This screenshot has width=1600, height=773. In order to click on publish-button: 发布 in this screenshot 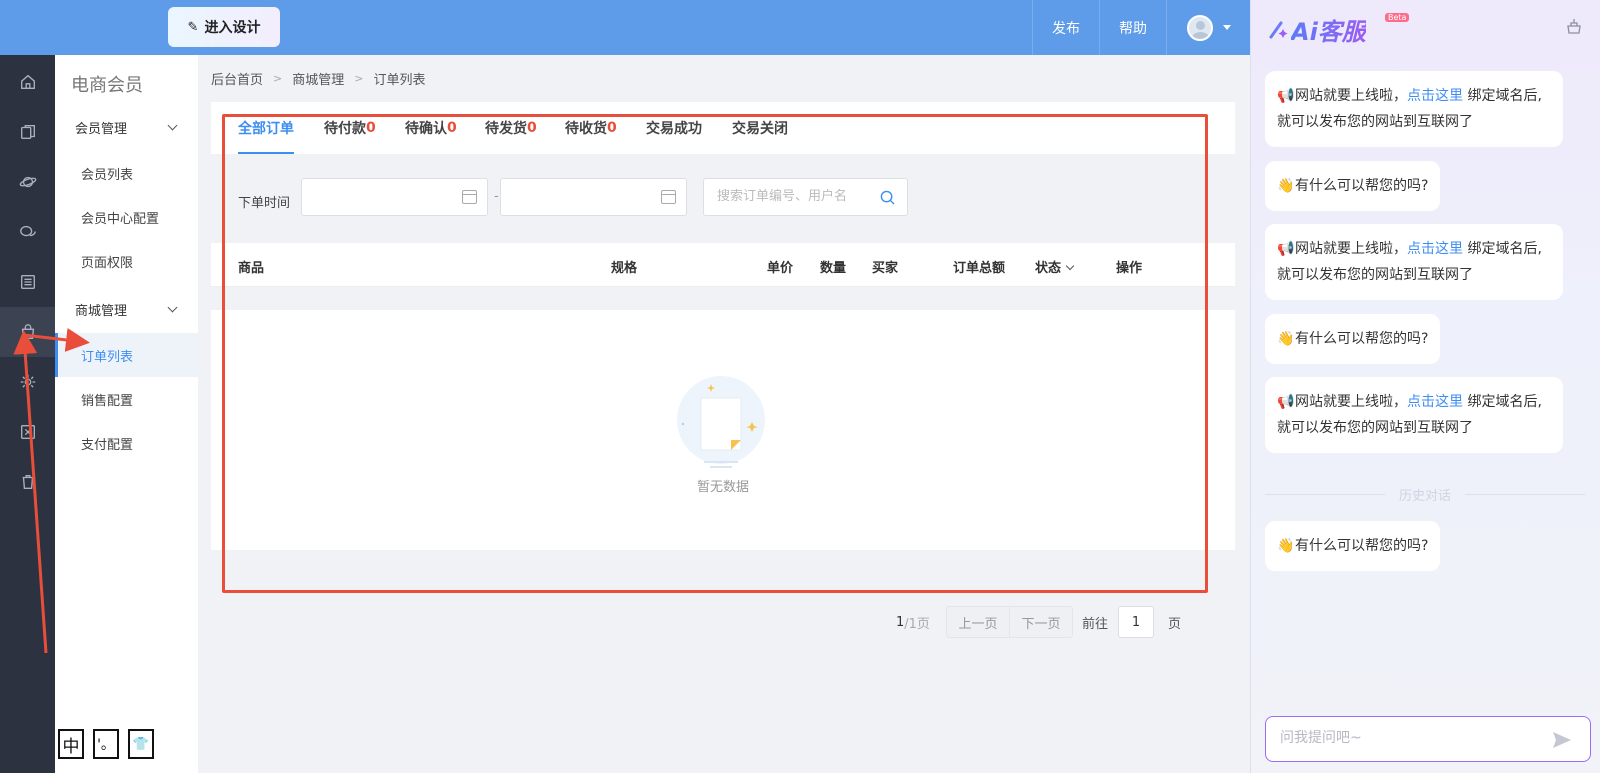, I will do `click(1065, 27)`.